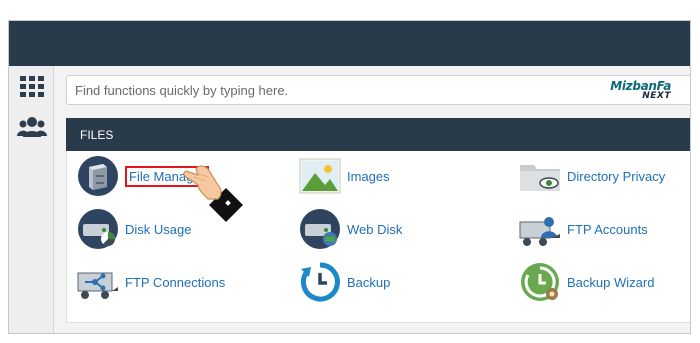 Image resolution: width=700 pixels, height=343 pixels. Describe the element at coordinates (540, 178) in the screenshot. I see `folder-eye-icon` at that location.